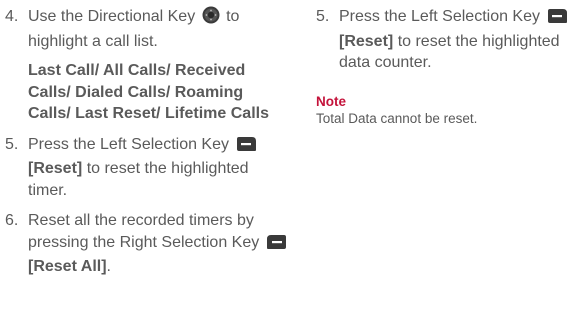 The image size is (574, 326). Describe the element at coordinates (12, 220) in the screenshot. I see `step-number: 6.` at that location.